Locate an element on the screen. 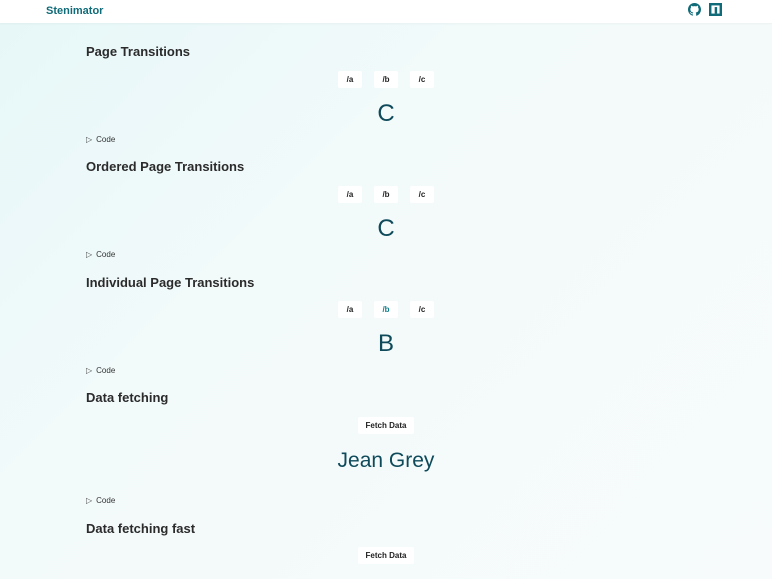  section-title: Data fetching fast is located at coordinates (141, 528).